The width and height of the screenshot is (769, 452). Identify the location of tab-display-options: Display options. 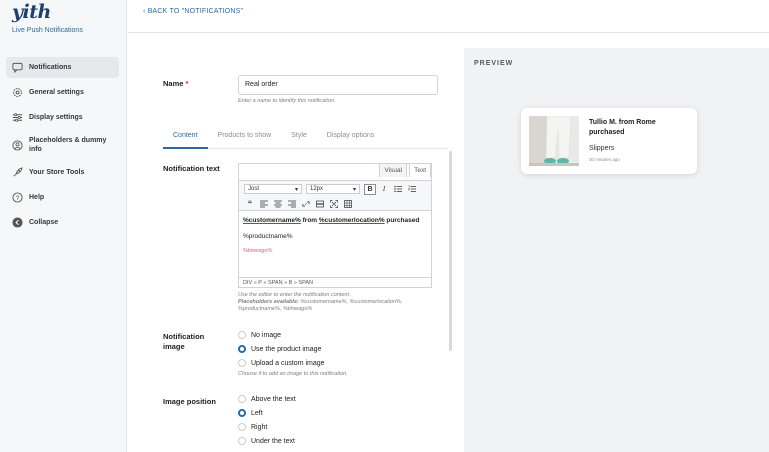
(350, 139).